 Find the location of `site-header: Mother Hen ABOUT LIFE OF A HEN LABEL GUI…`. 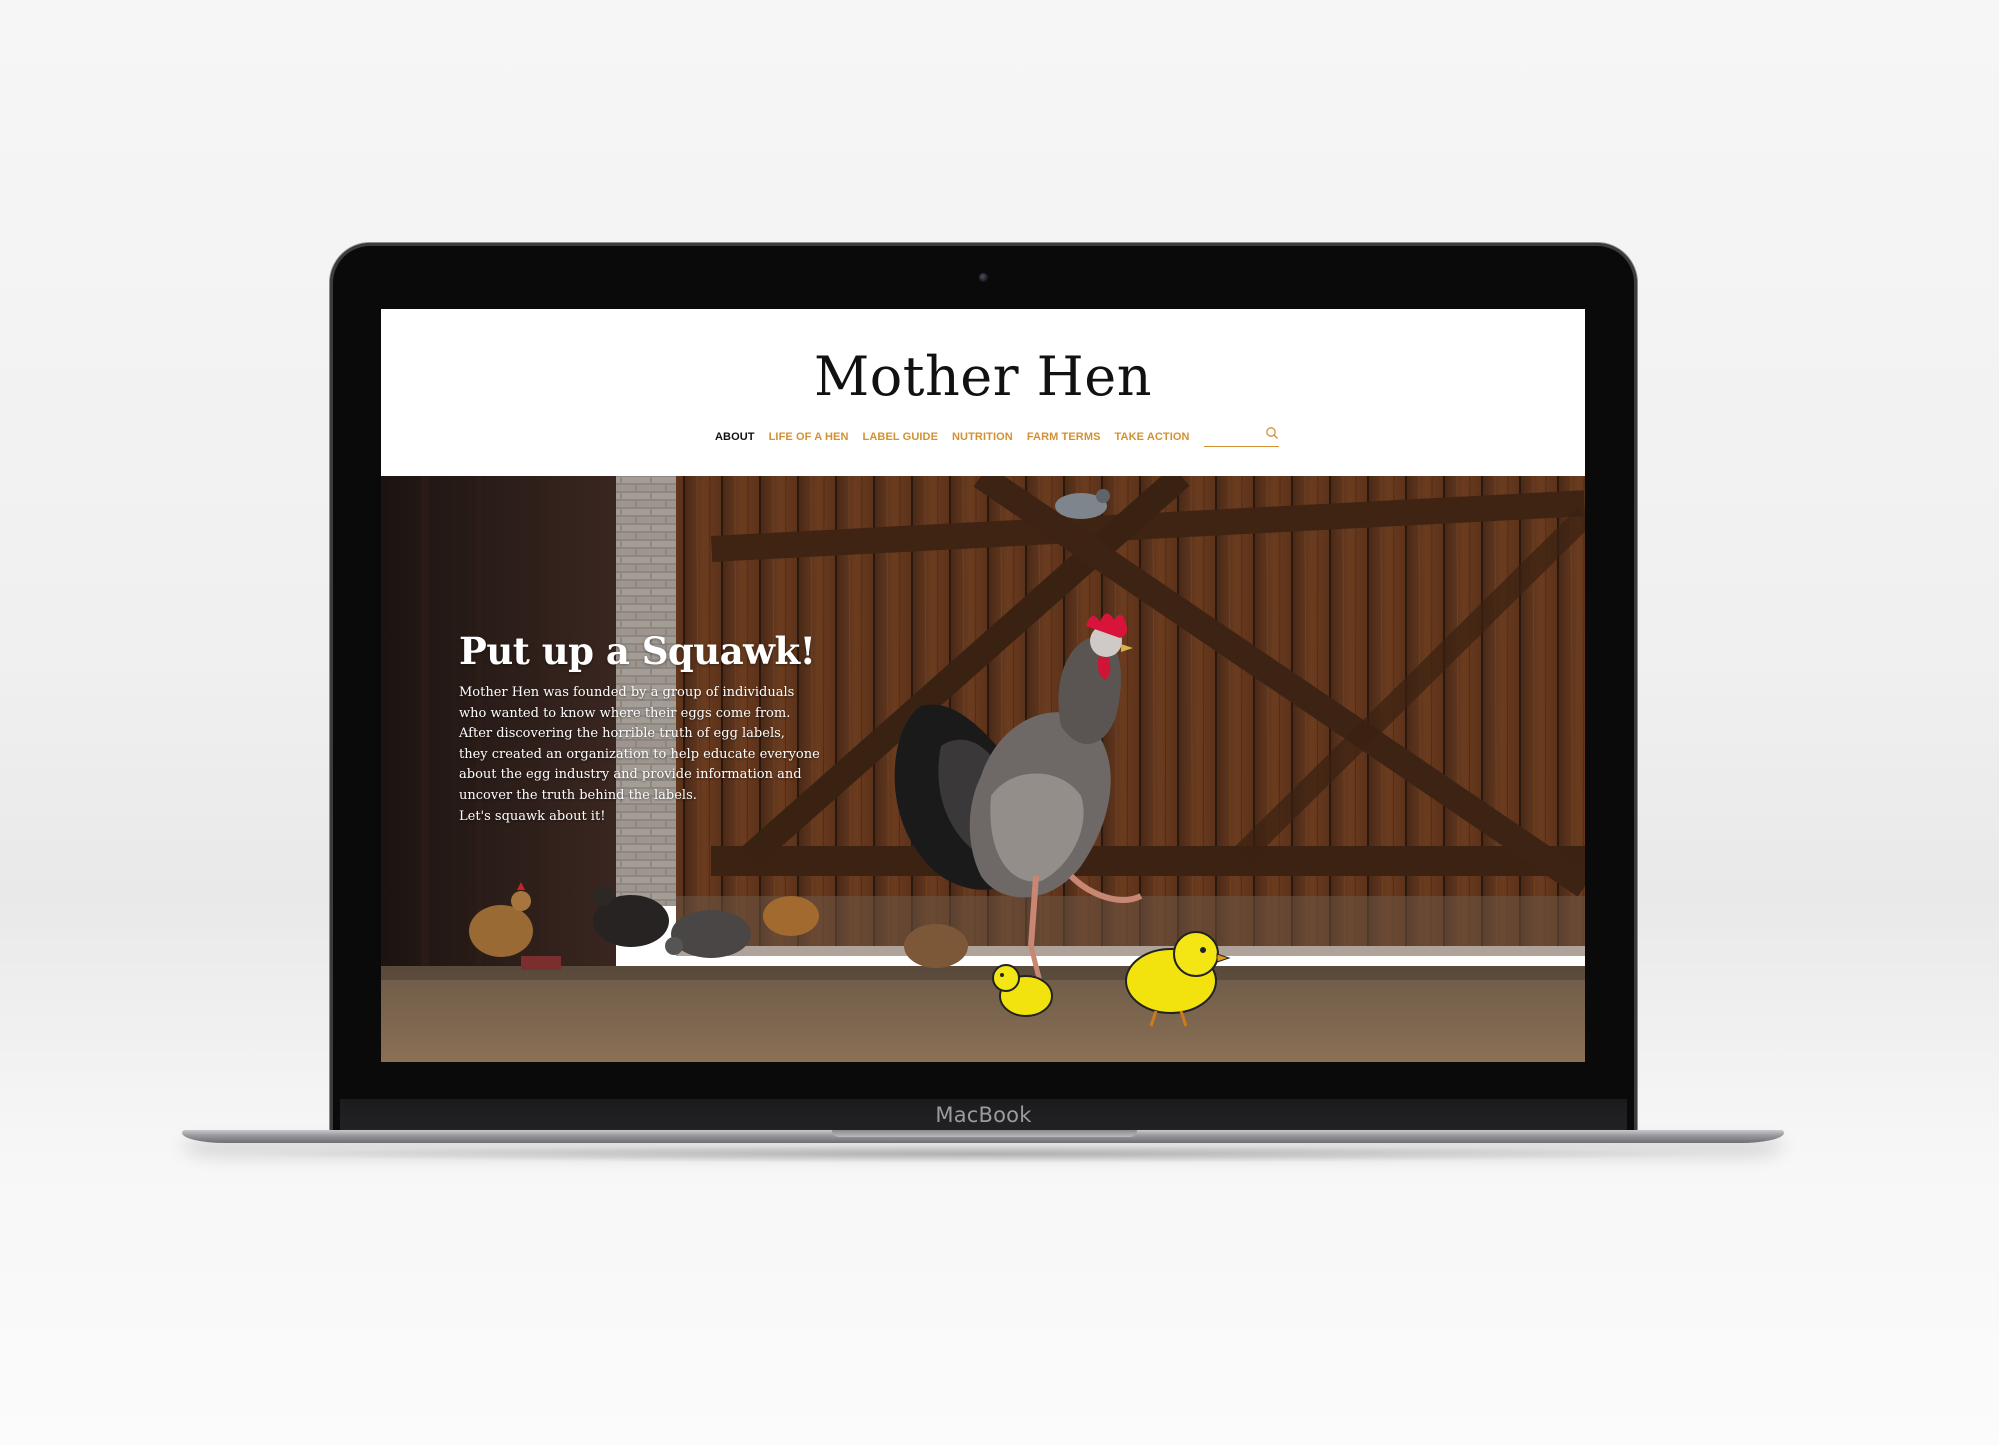

site-header: Mother Hen ABOUT LIFE OF A HEN LABEL GUI… is located at coordinates (983, 392).